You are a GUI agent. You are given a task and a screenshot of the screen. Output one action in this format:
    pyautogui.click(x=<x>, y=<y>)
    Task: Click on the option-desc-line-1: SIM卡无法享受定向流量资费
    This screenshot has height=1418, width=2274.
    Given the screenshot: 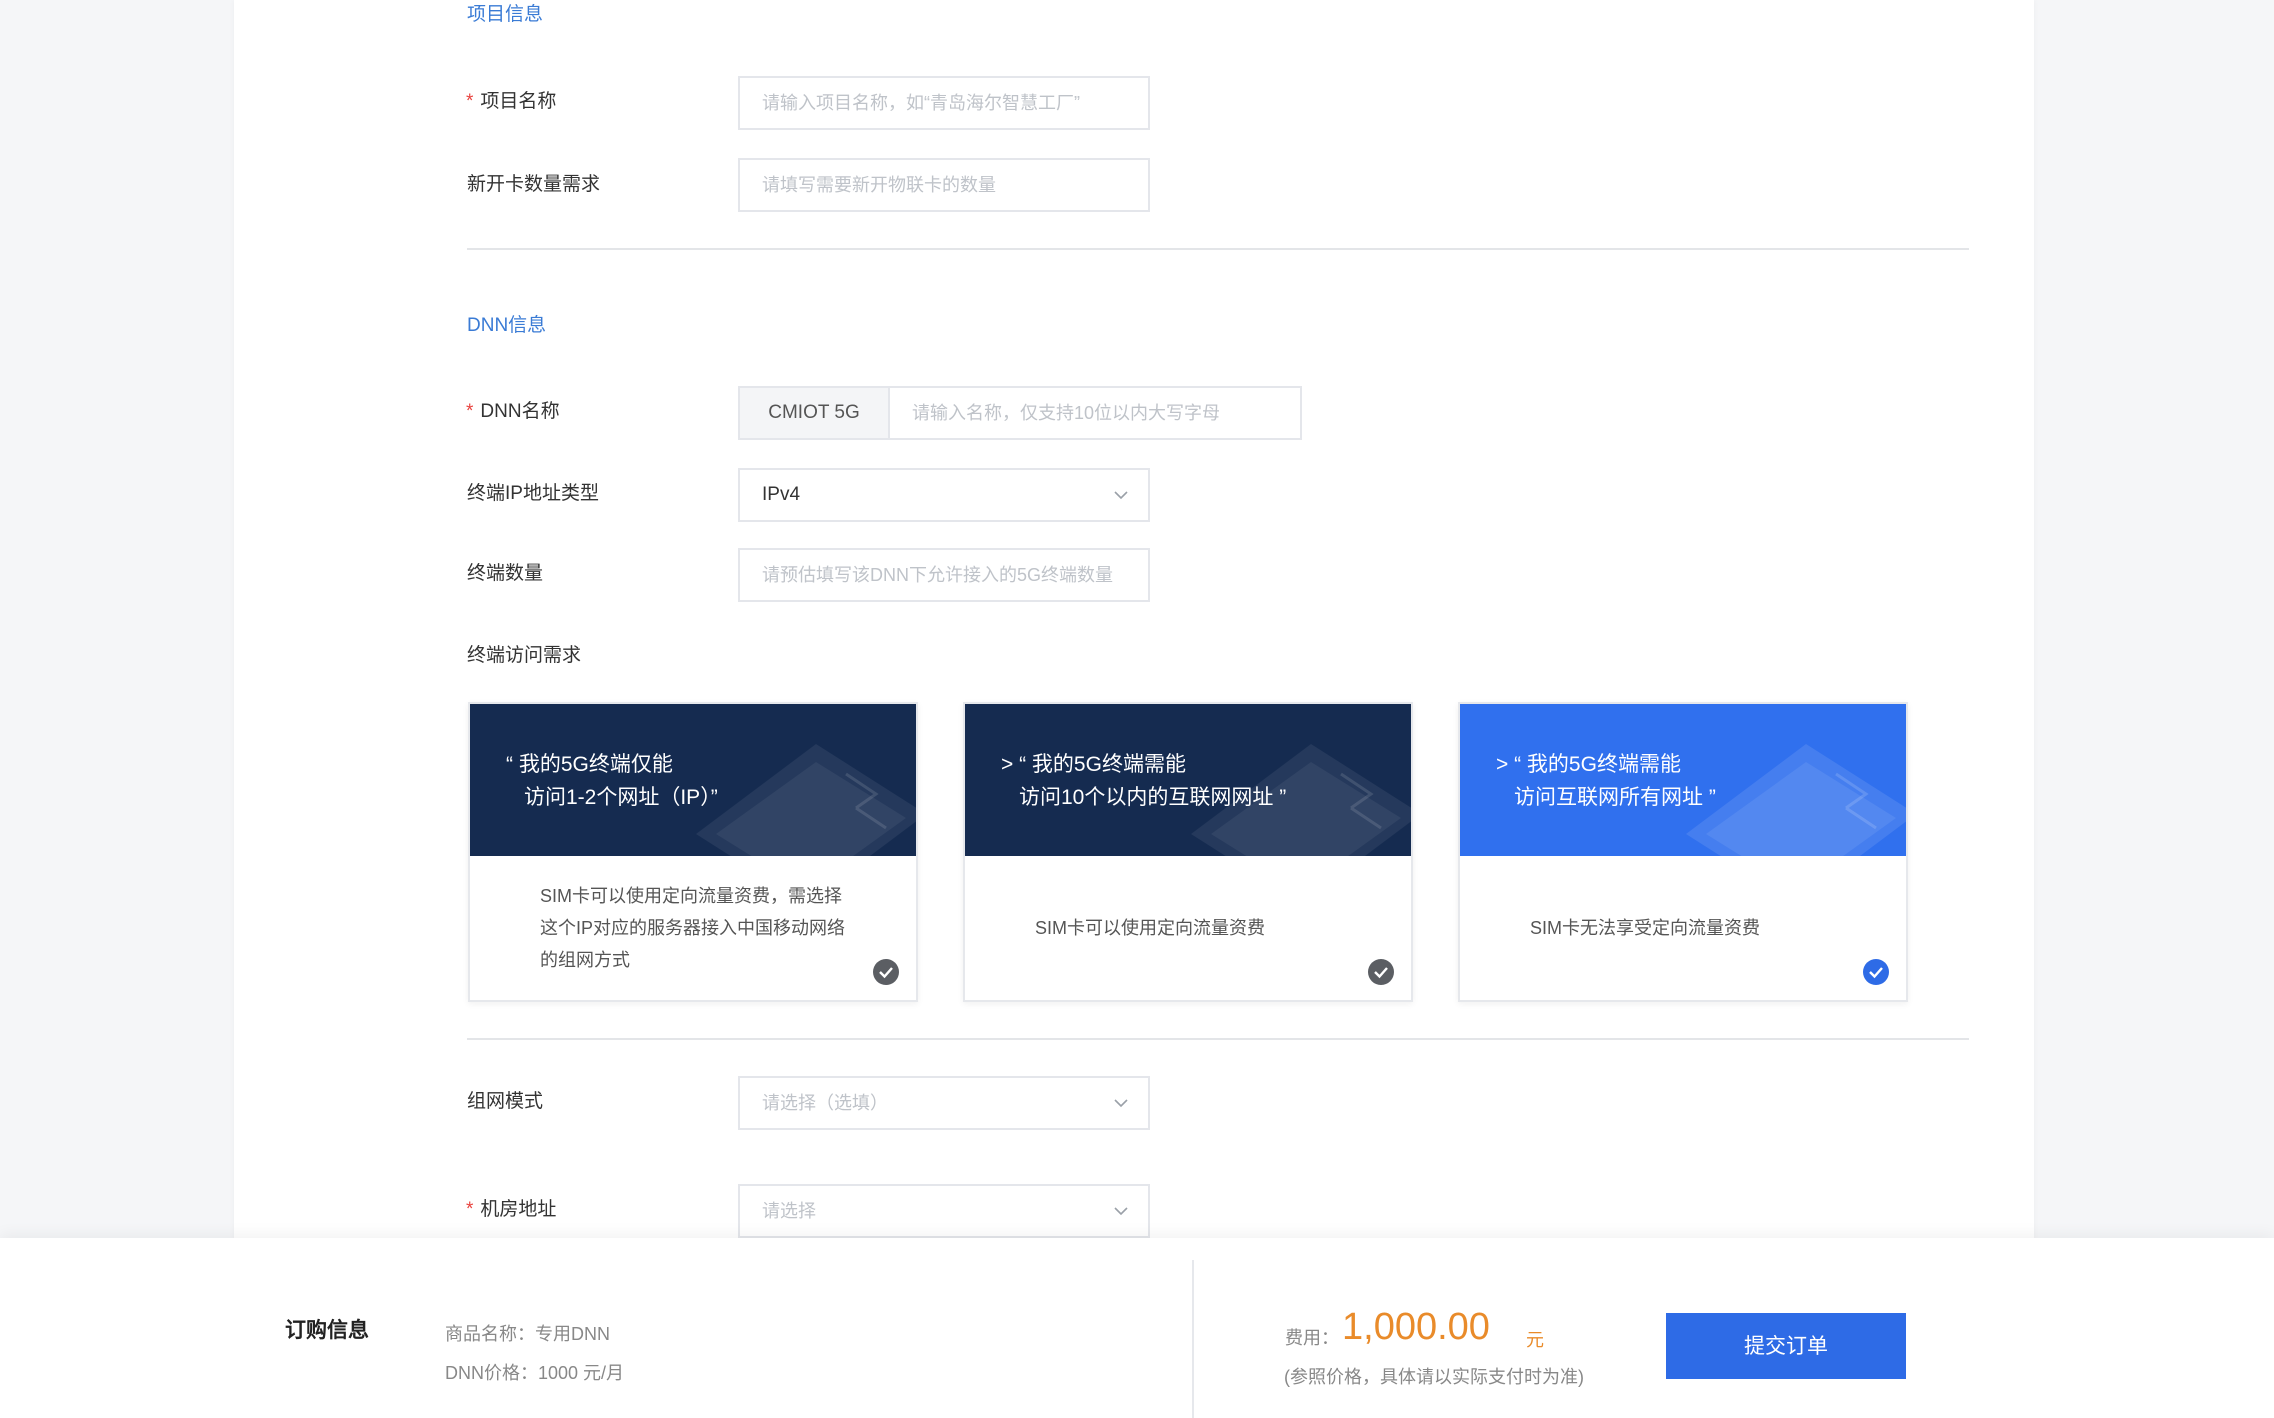 What is the action you would take?
    pyautogui.click(x=1645, y=928)
    